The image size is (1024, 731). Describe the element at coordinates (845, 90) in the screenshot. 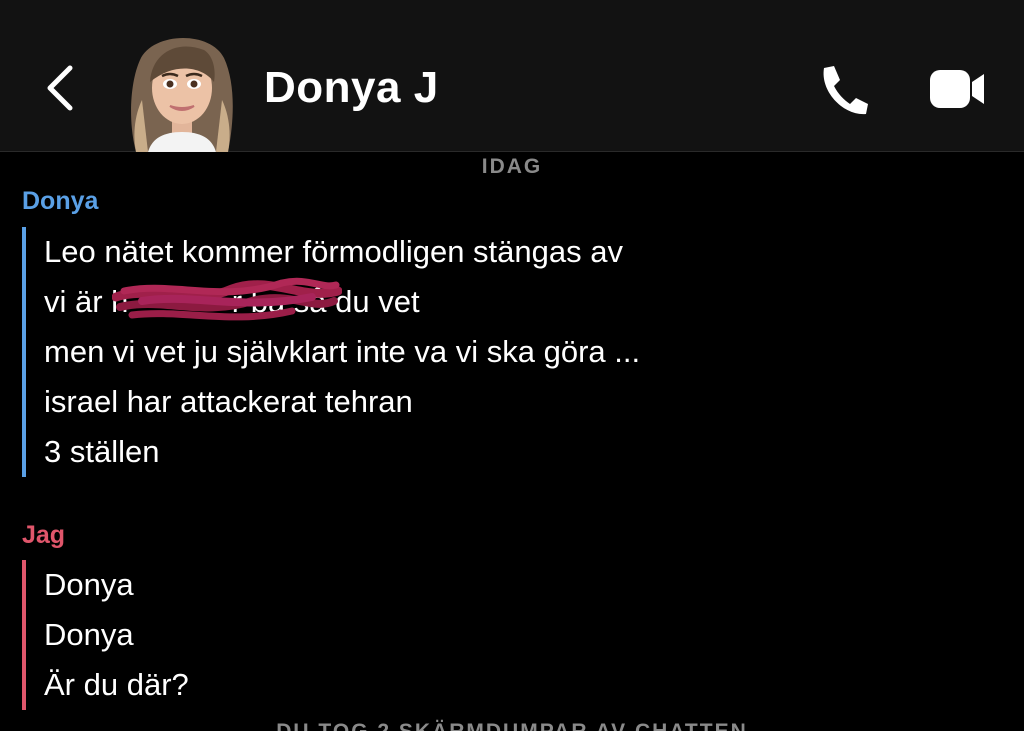

I see `phone-icon` at that location.